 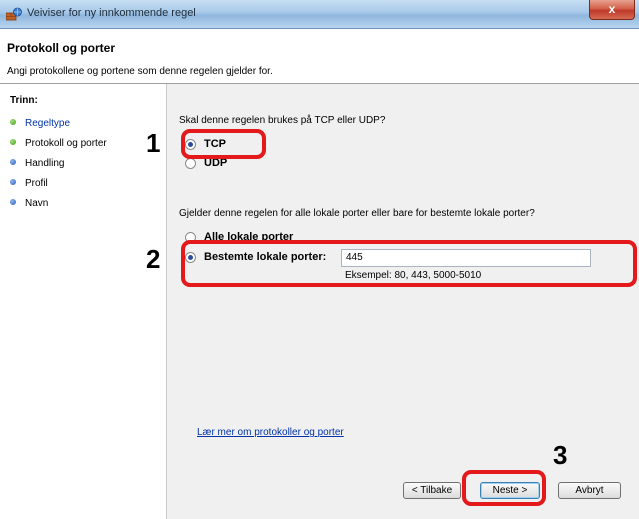 I want to click on steps-label: Trinn:, so click(x=24, y=100).